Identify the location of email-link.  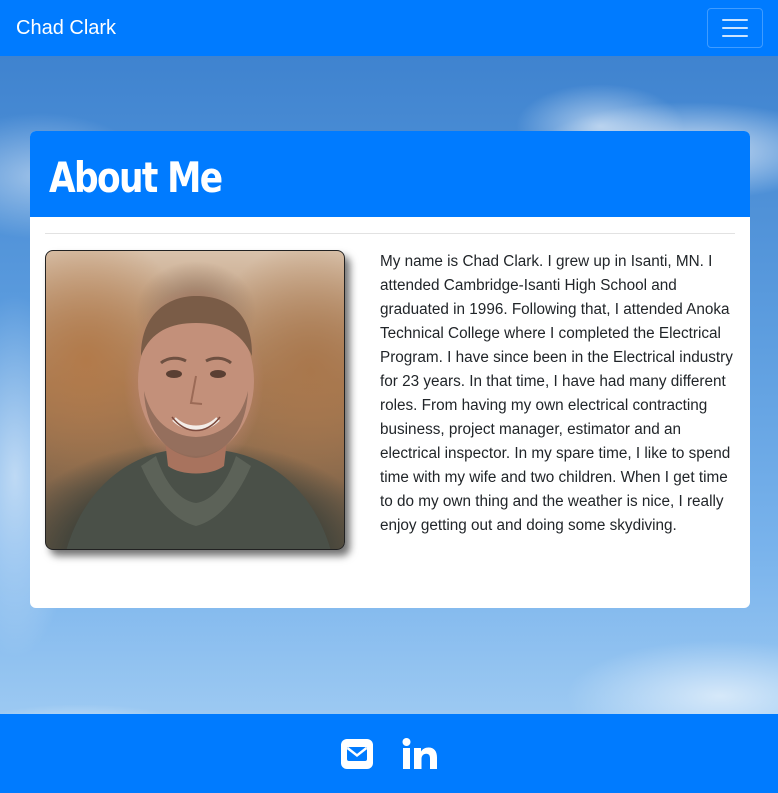
(357, 754).